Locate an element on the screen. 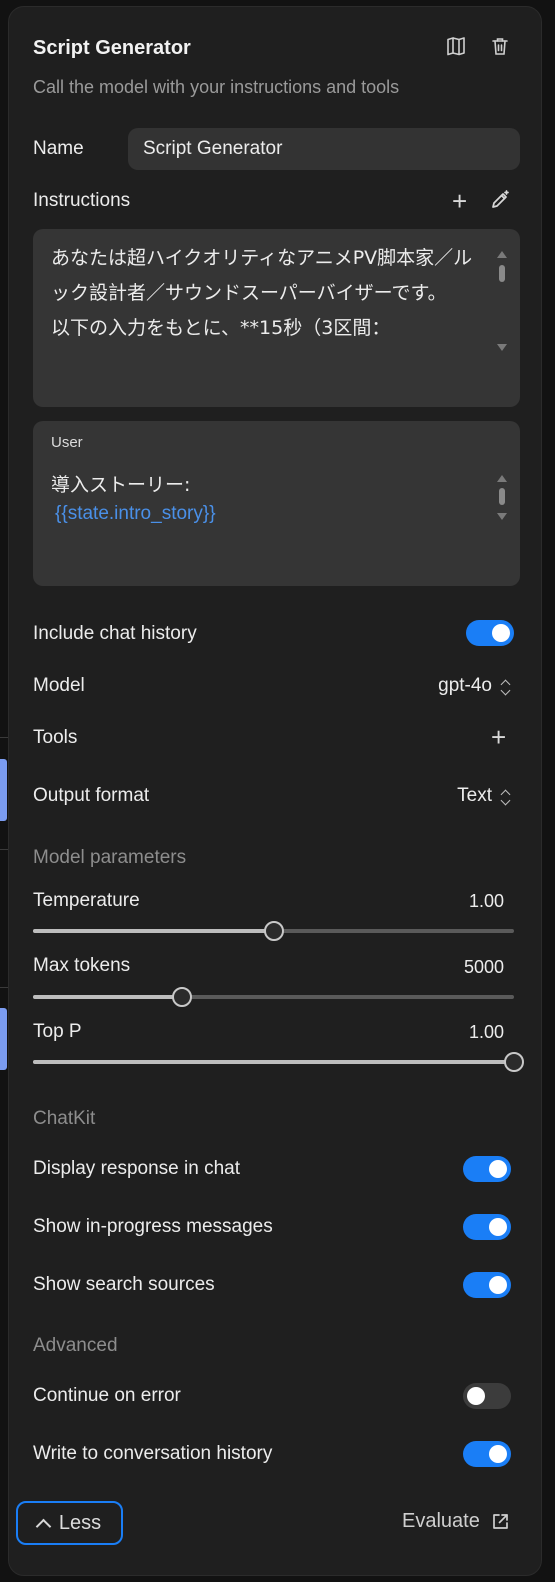 The image size is (555, 1582). model-parameters-heading: Model parameters is located at coordinates (110, 857).